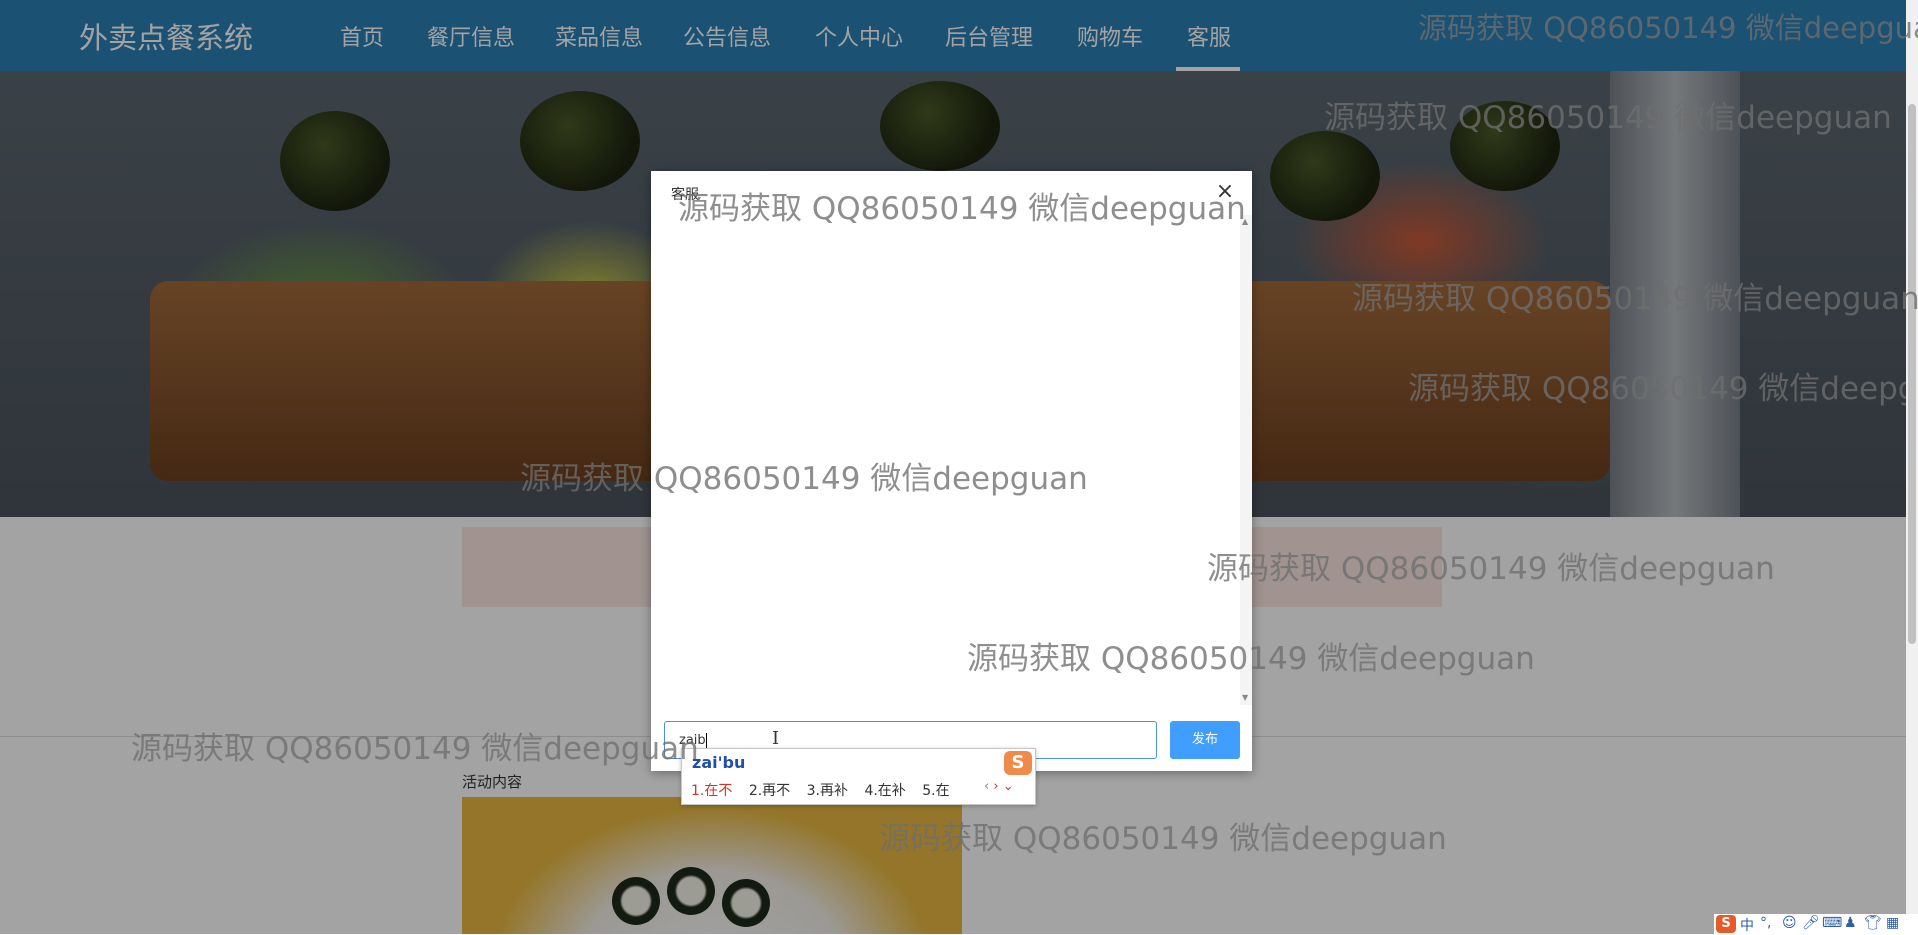 The image size is (1918, 935). I want to click on scroll-down-arrow-icon: ▼, so click(1245, 697).